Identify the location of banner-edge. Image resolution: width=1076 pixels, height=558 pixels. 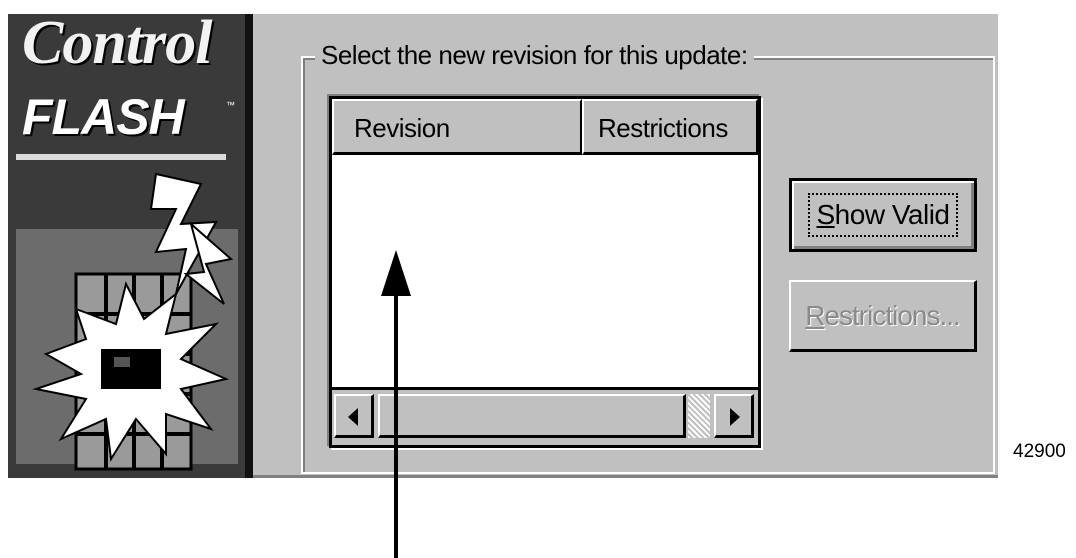
(249, 246).